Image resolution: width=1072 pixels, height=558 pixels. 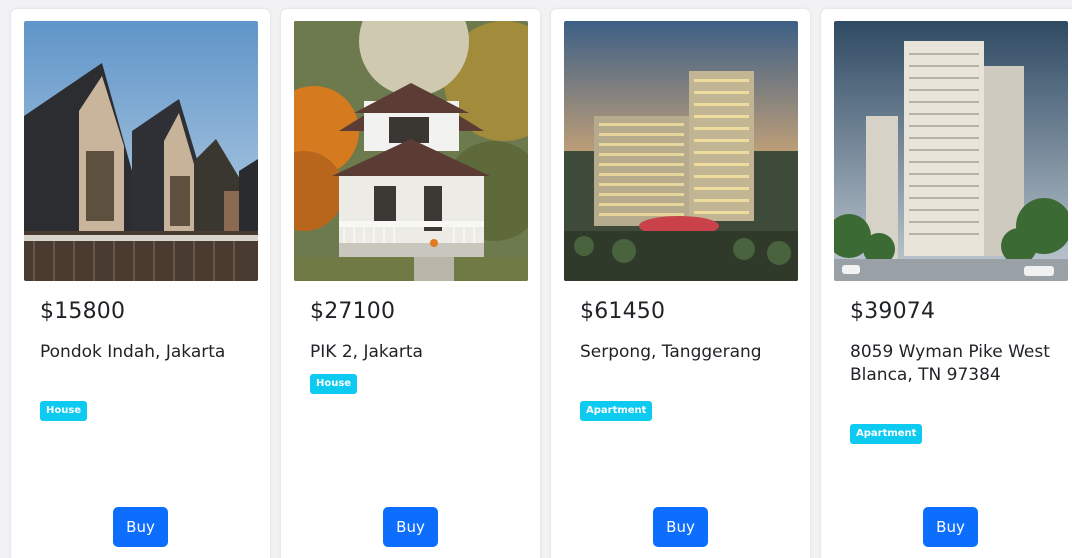 What do you see at coordinates (83, 311) in the screenshot?
I see `listing-price: $15800` at bounding box center [83, 311].